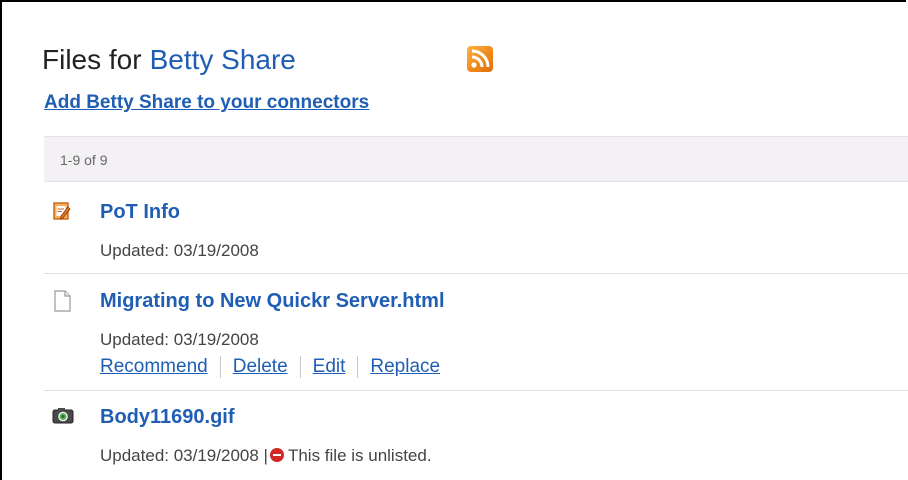 This screenshot has height=480, width=908. What do you see at coordinates (62, 211) in the screenshot?
I see `document-edit-icon` at bounding box center [62, 211].